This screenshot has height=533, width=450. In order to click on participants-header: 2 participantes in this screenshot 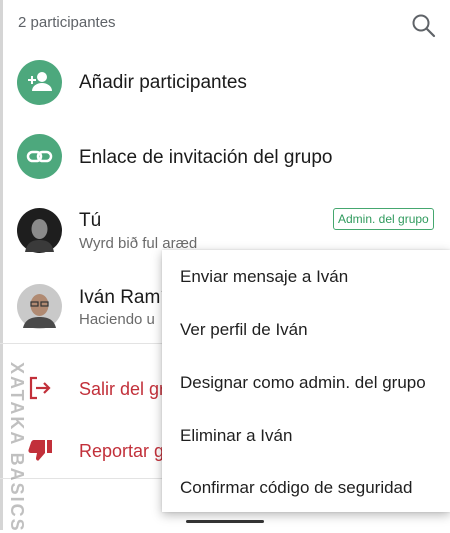, I will do `click(225, 25)`.